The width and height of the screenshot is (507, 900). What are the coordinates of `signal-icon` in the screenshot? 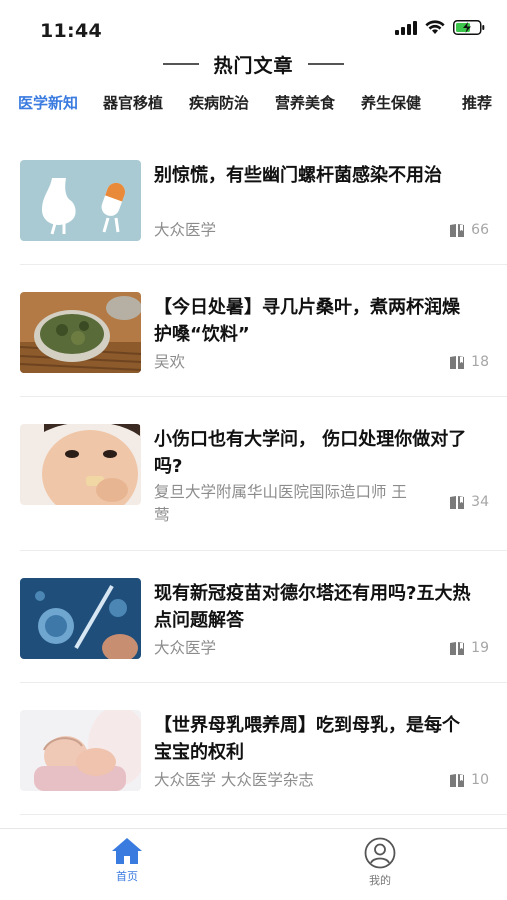 It's located at (406, 27).